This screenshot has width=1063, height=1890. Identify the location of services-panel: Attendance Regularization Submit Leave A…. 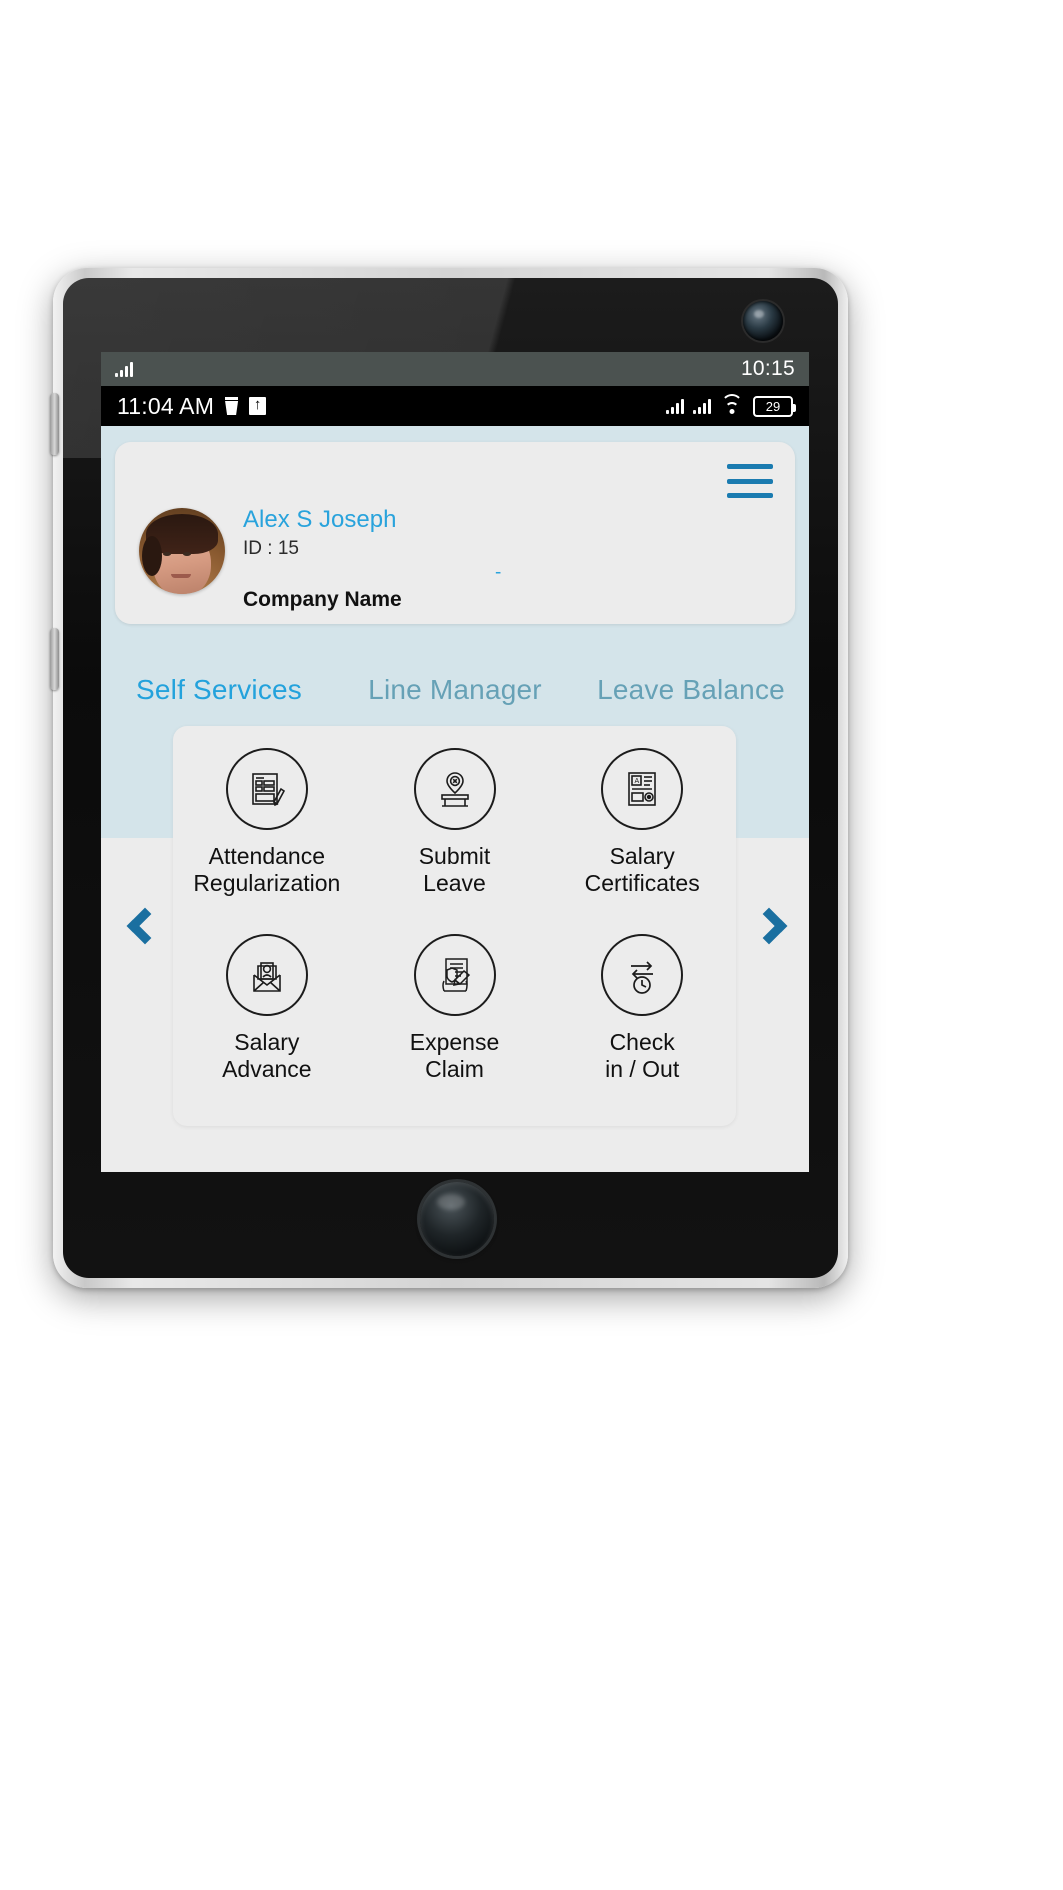
(454, 926).